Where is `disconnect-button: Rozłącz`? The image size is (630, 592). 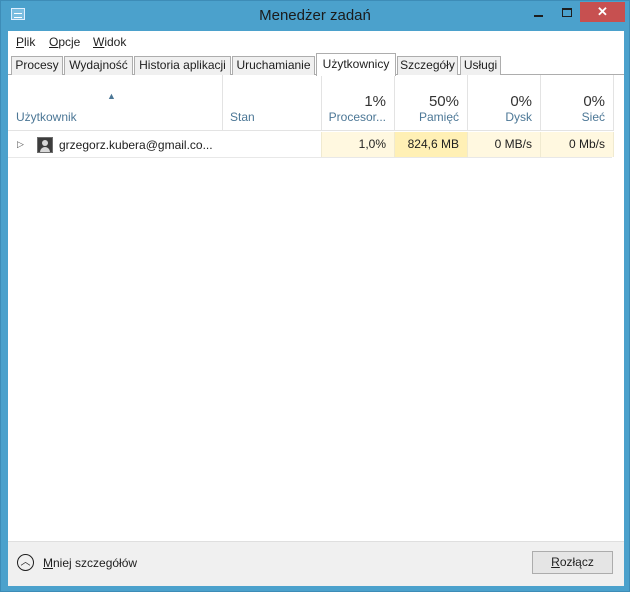
disconnect-button: Rozłącz is located at coordinates (572, 562).